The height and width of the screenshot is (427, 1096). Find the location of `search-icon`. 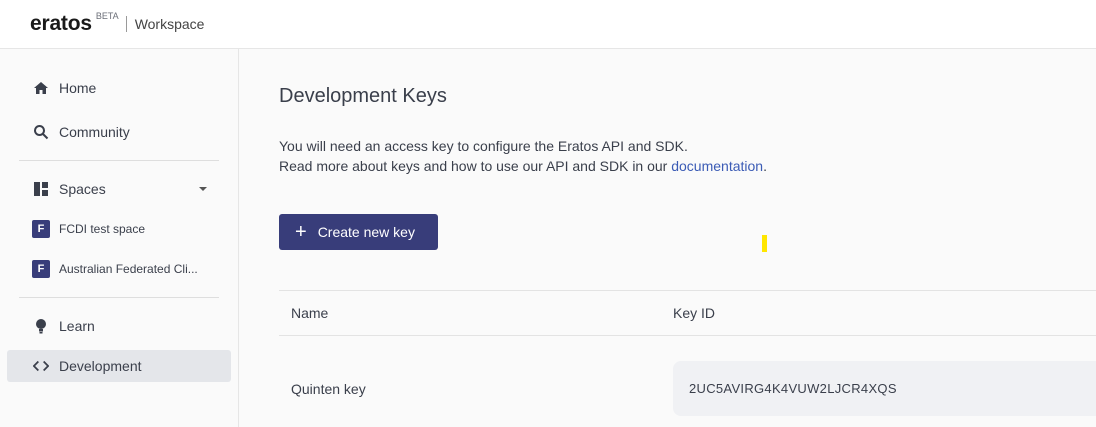

search-icon is located at coordinates (41, 132).